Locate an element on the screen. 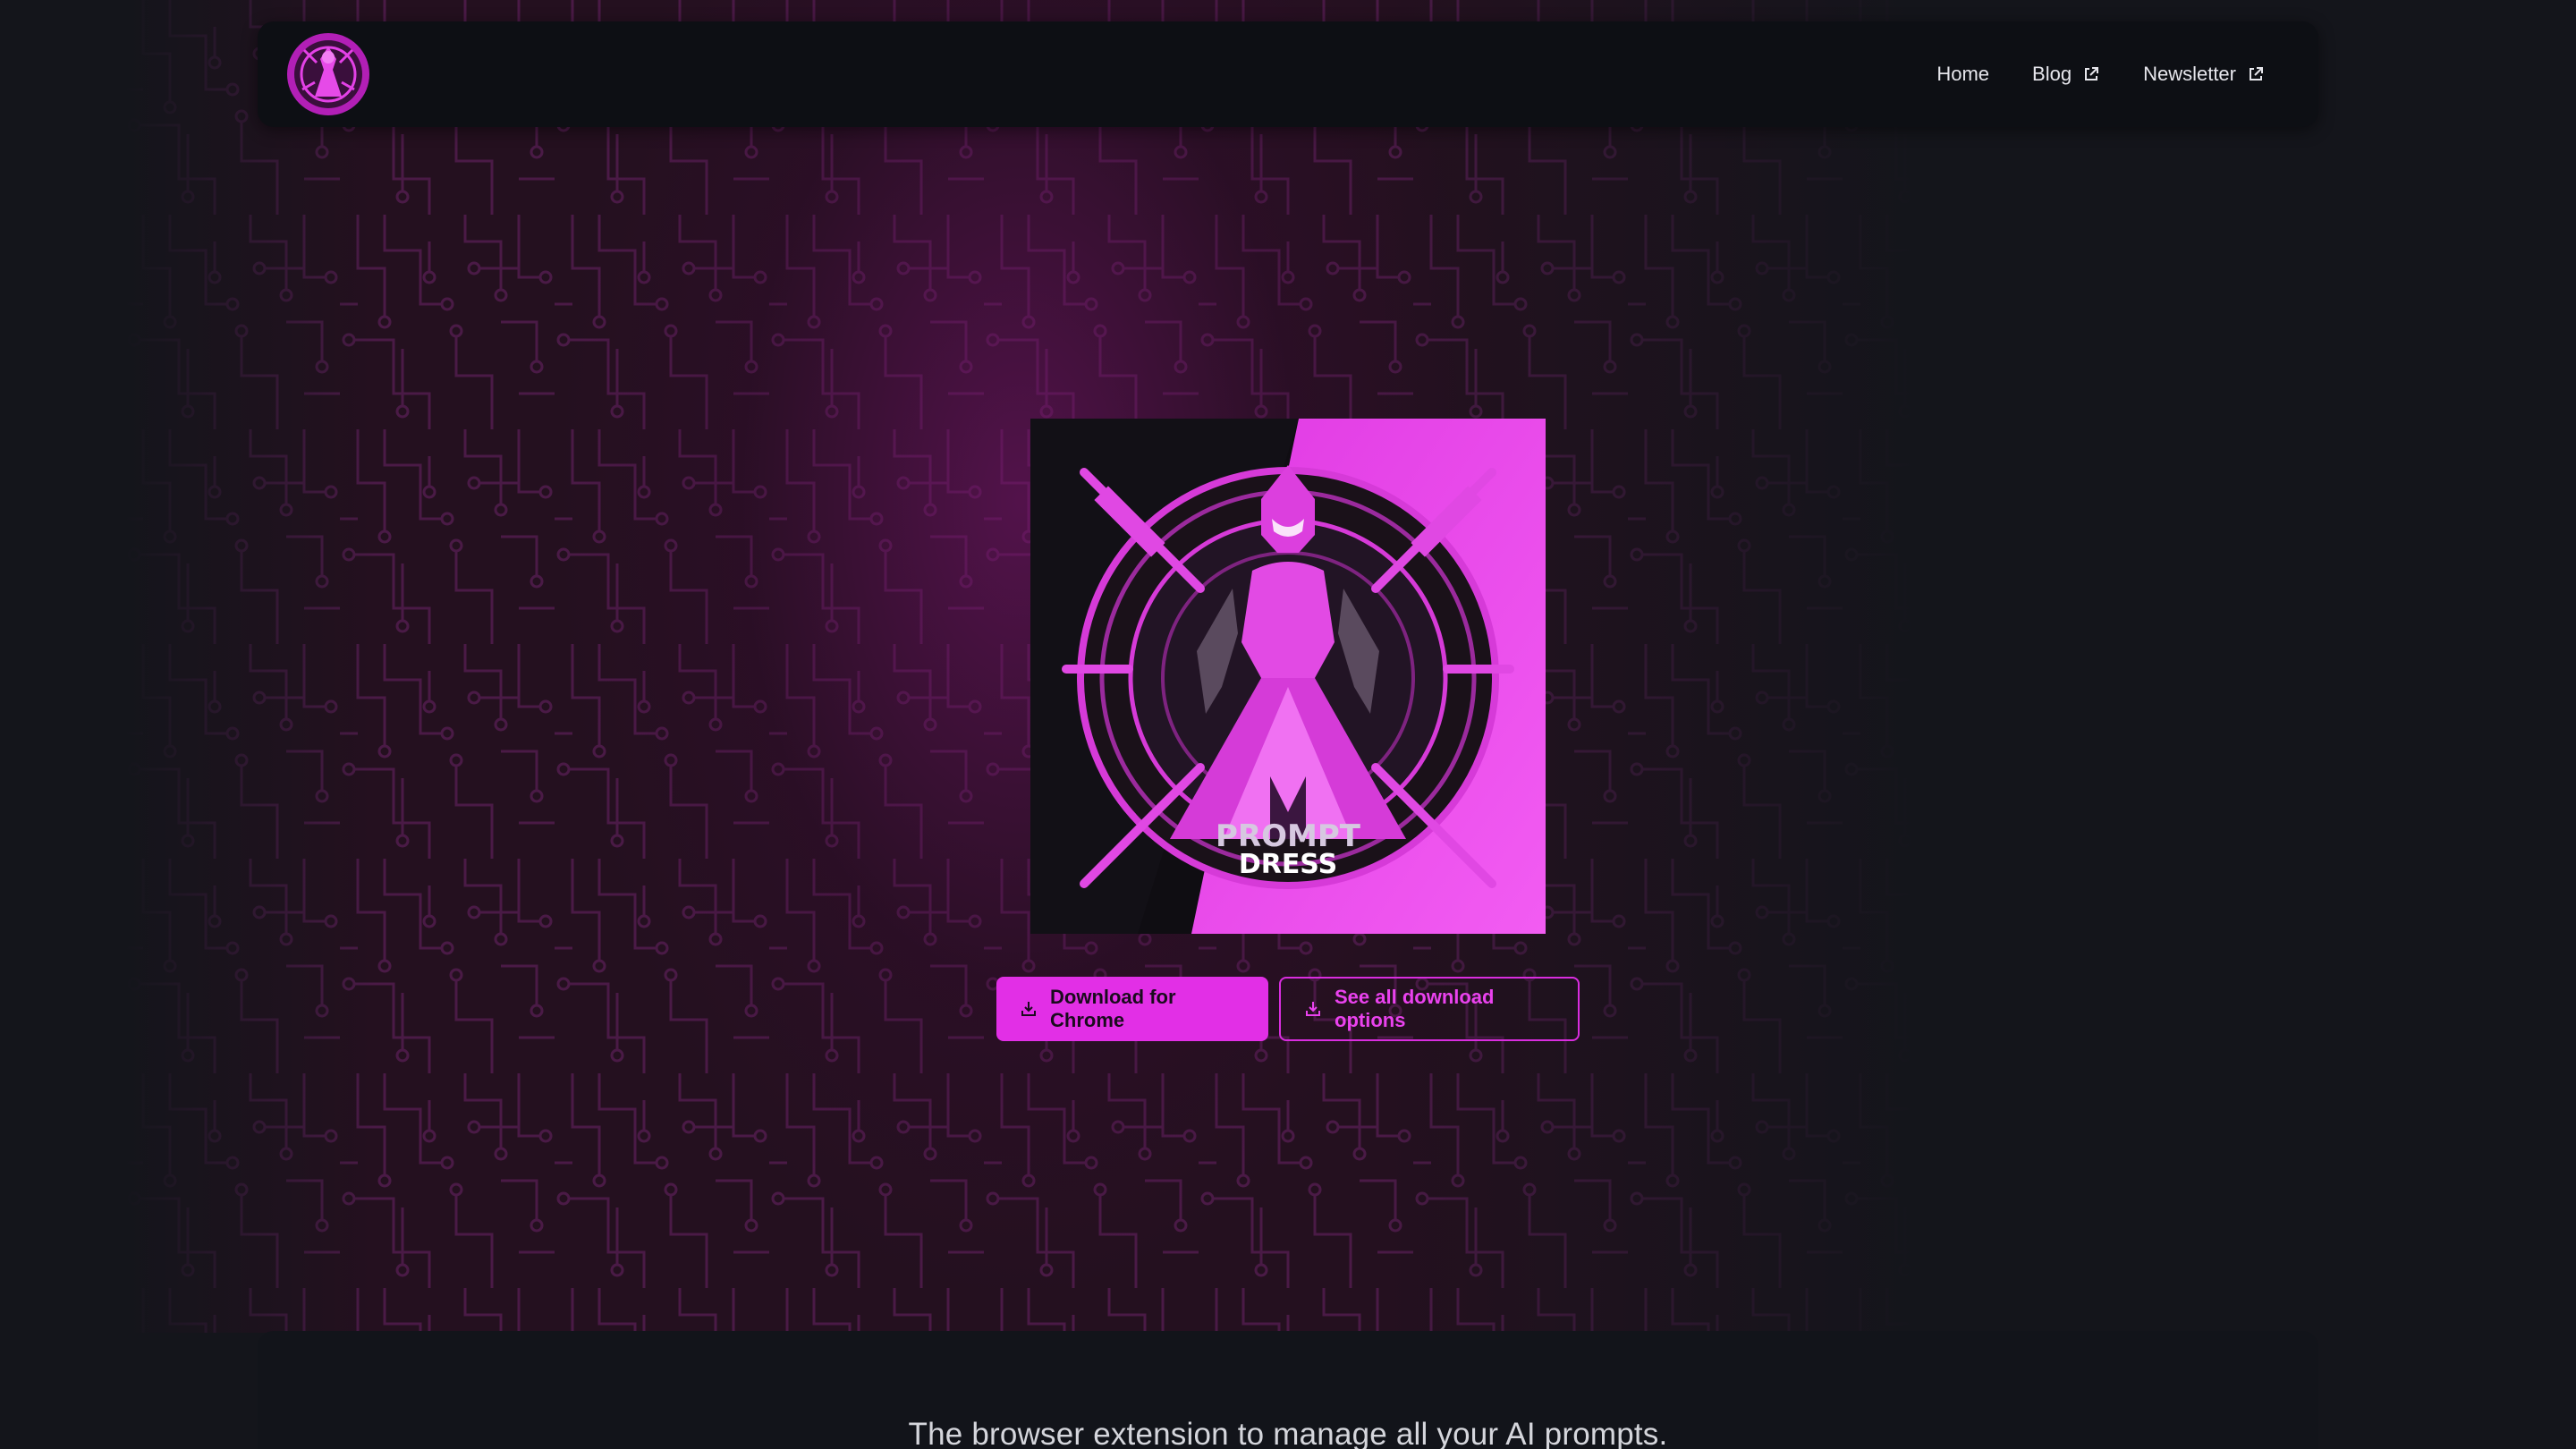  download-chrome-button: Download for Chrome is located at coordinates (1132, 1009).